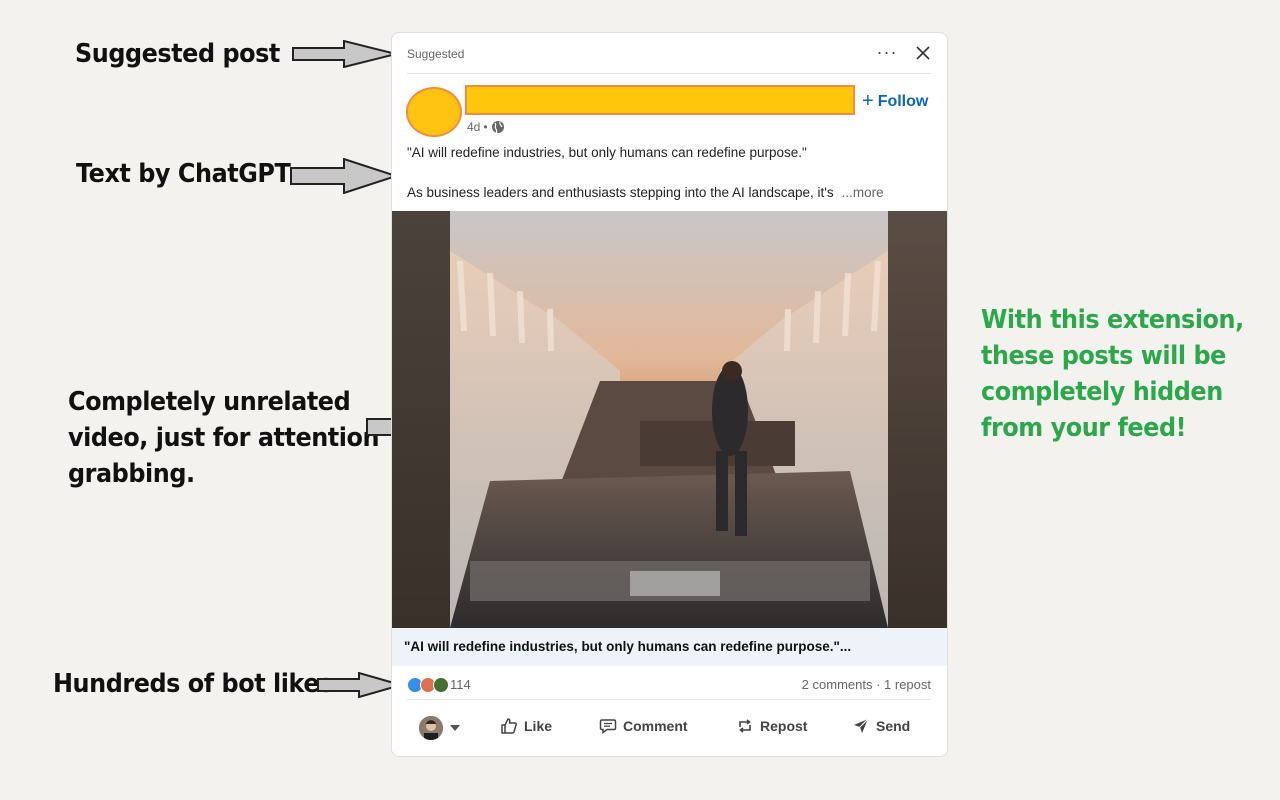  I want to click on social-counts: 114 2 comments · 1 repost, so click(669, 685).